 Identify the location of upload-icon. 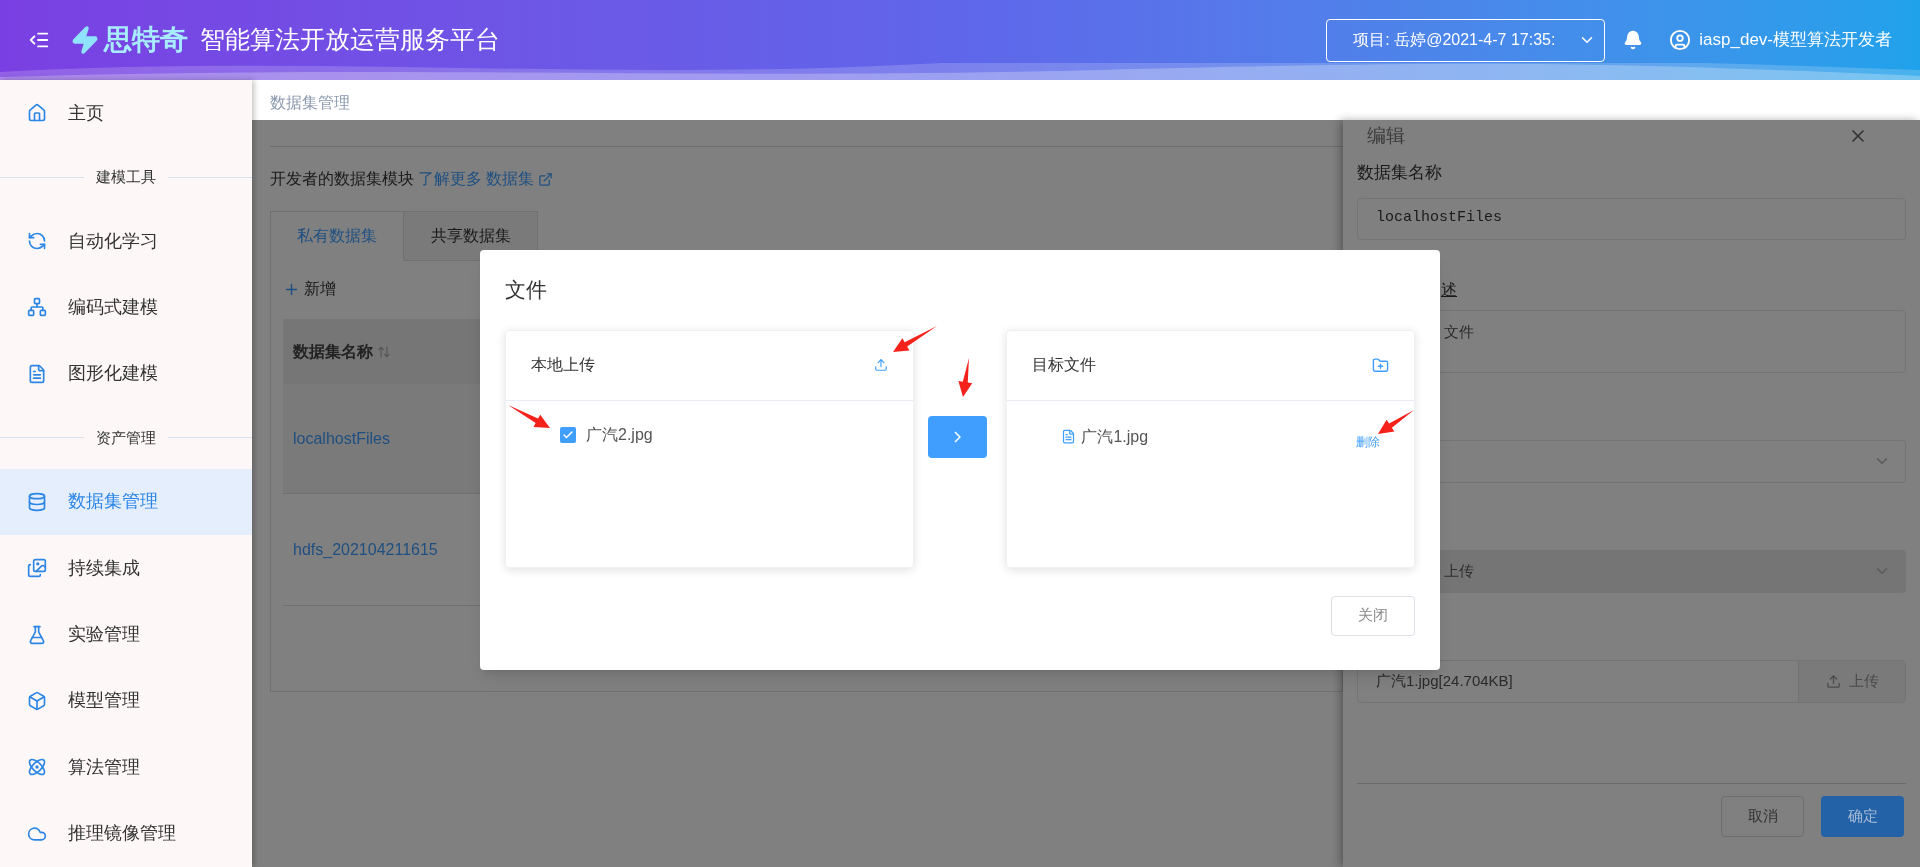
(880, 365).